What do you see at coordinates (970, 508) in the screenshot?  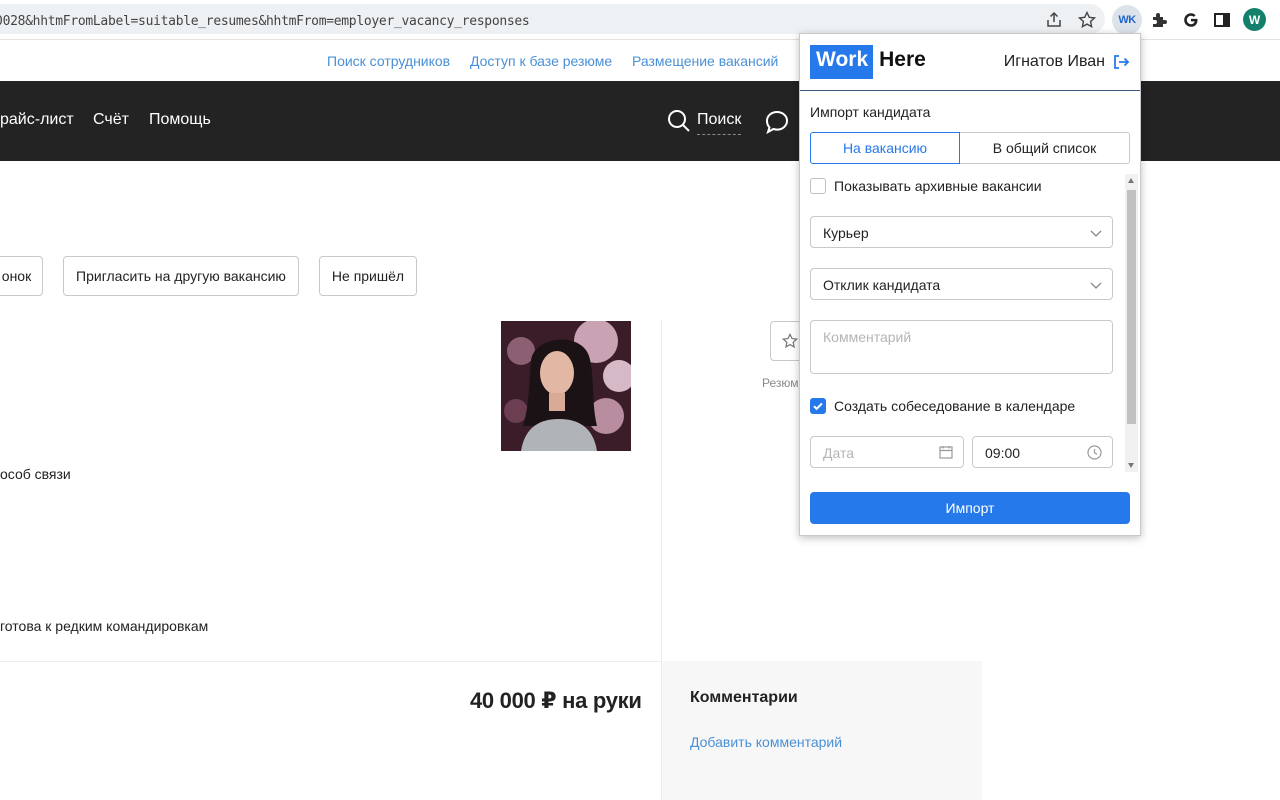 I see `import-button: Импорт` at bounding box center [970, 508].